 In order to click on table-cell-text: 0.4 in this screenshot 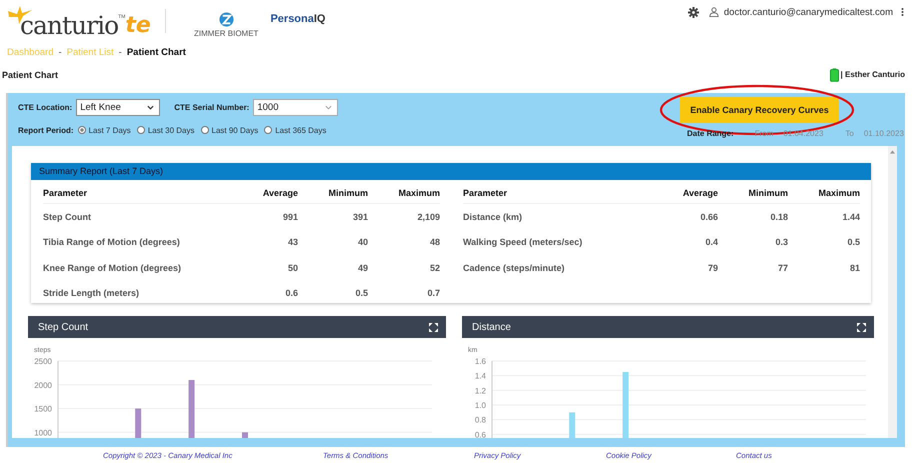, I will do `click(711, 242)`.